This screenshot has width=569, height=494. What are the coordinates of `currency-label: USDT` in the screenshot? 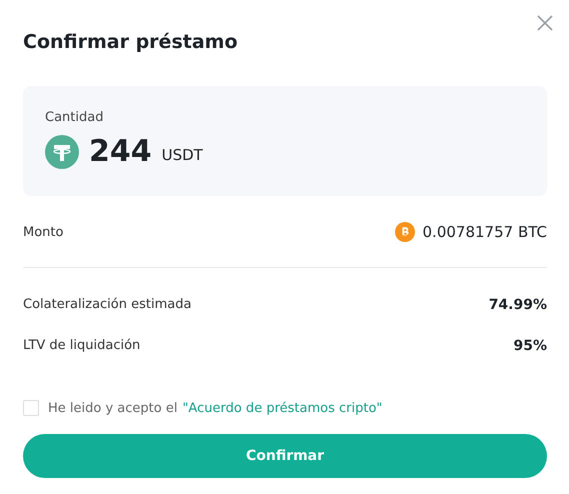 It's located at (182, 155).